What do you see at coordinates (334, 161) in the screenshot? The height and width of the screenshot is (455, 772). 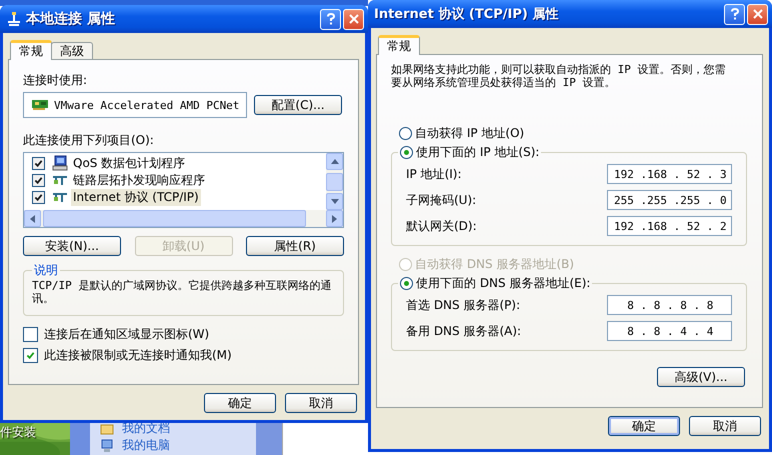 I see `up-arrow-icon` at bounding box center [334, 161].